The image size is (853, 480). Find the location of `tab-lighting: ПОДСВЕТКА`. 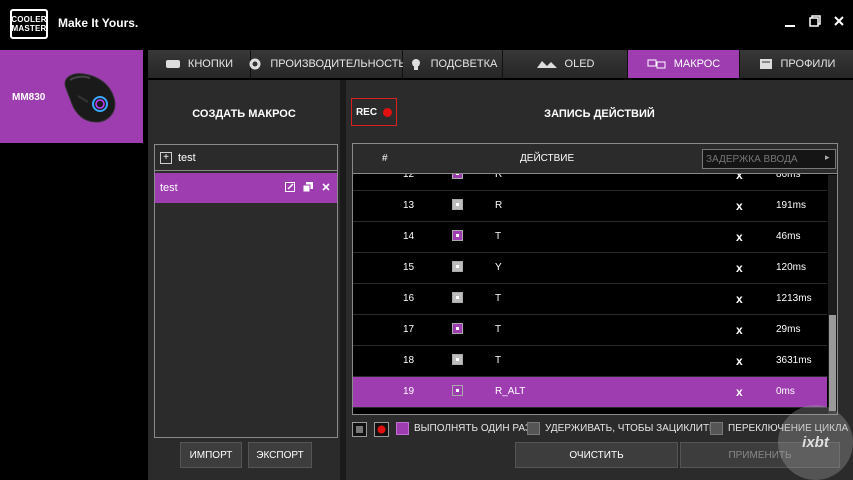

tab-lighting: ПОДСВЕТКА is located at coordinates (453, 64).